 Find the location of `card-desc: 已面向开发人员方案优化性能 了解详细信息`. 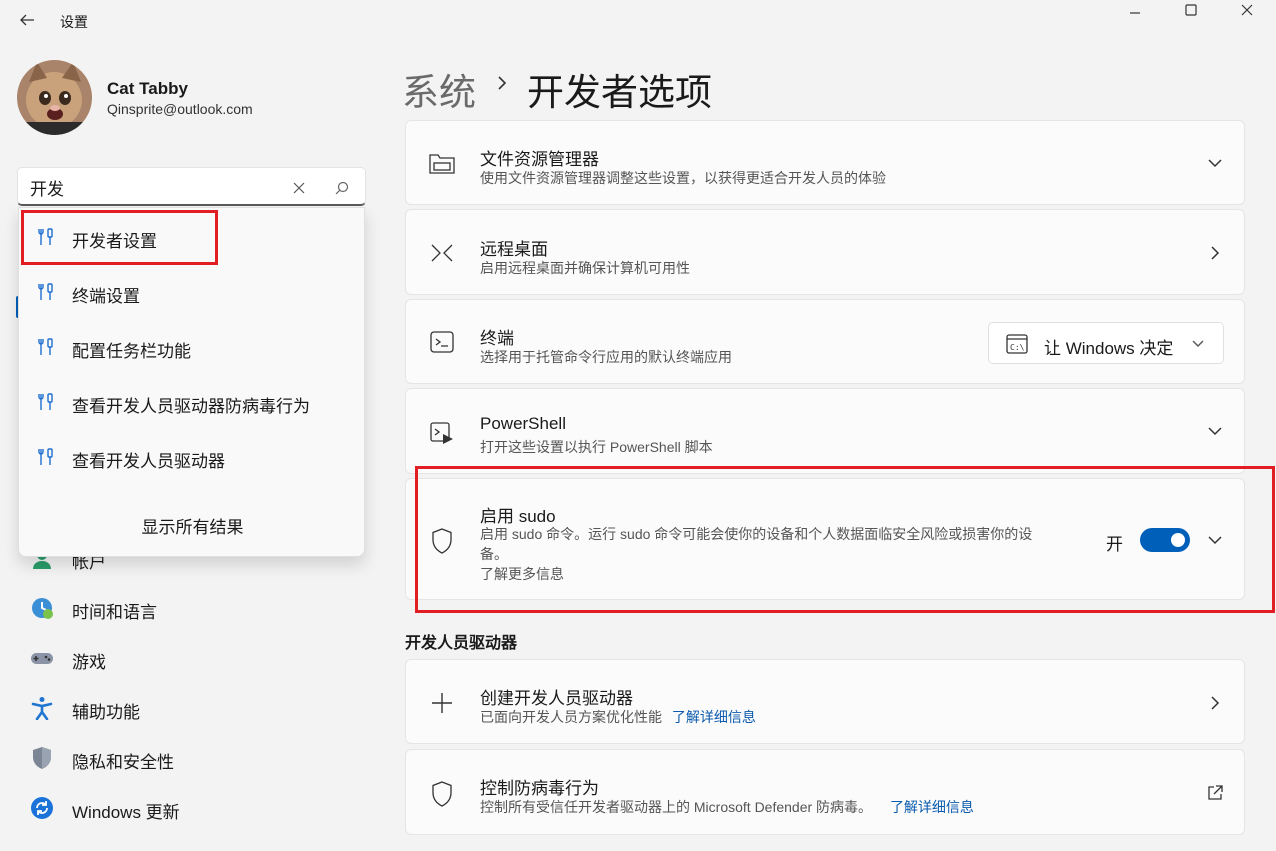

card-desc: 已面向开发人员方案优化性能 了解详细信息 is located at coordinates (618, 717).